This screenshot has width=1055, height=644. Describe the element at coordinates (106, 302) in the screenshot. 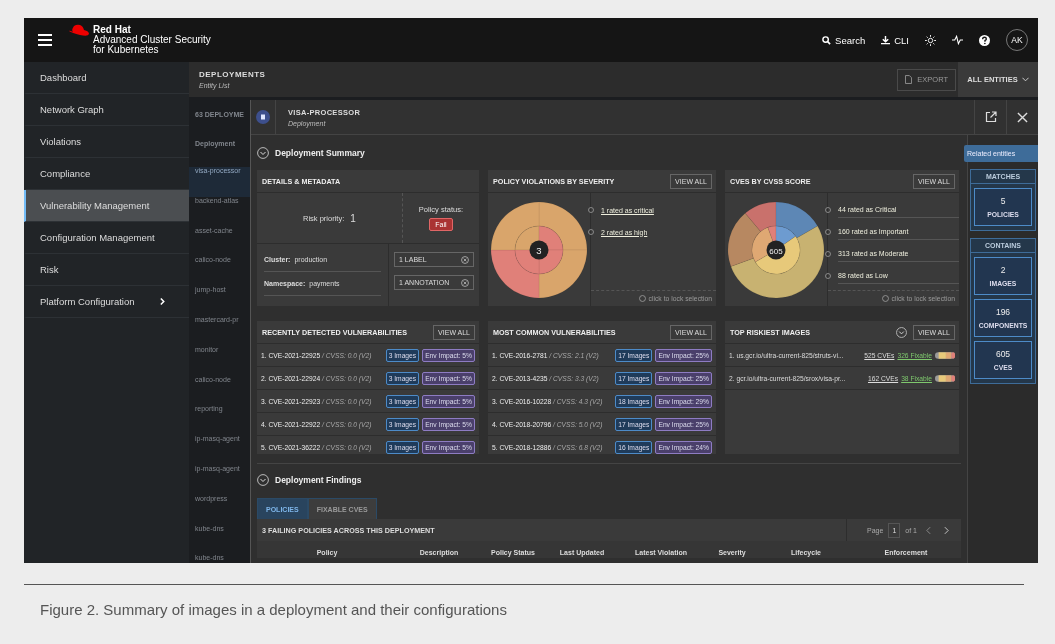

I see `nav-item: Platform Configuration` at that location.